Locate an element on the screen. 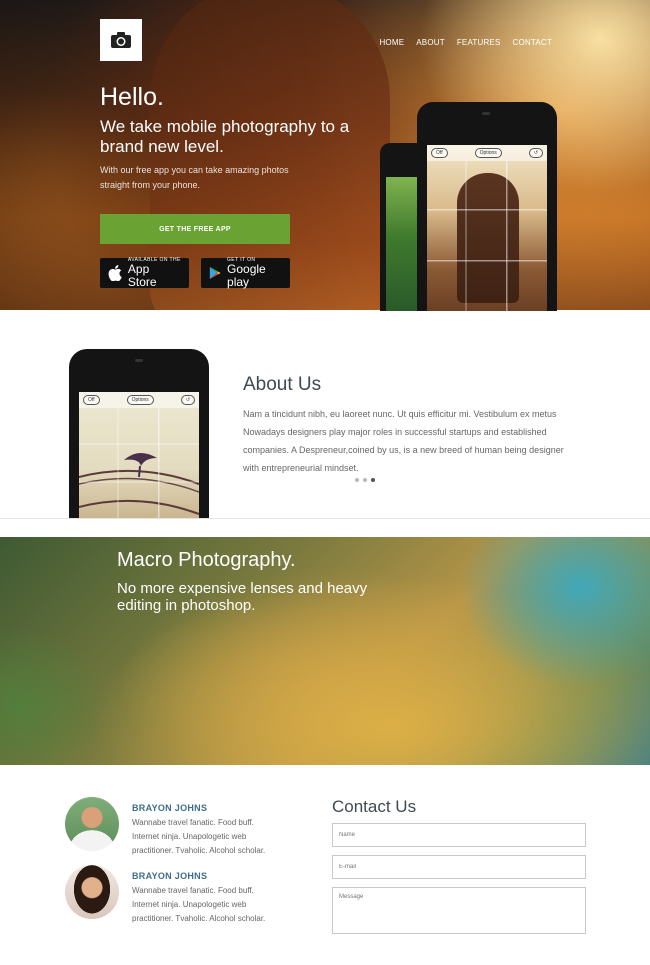 The height and width of the screenshot is (965, 650). hero-title: Hello. is located at coordinates (132, 97).